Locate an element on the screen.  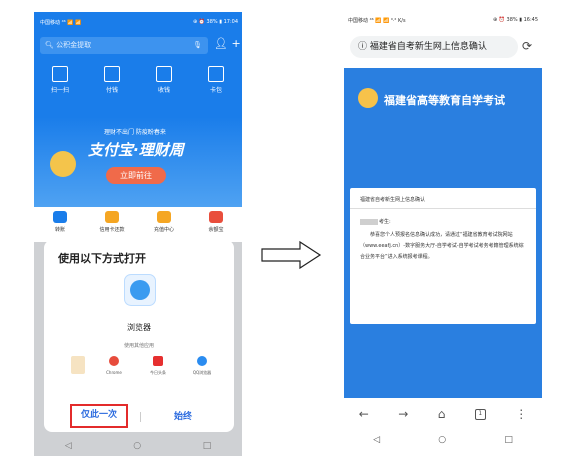
app-option-qqbrowser: QQ浏览器 is located at coordinates (202, 366).